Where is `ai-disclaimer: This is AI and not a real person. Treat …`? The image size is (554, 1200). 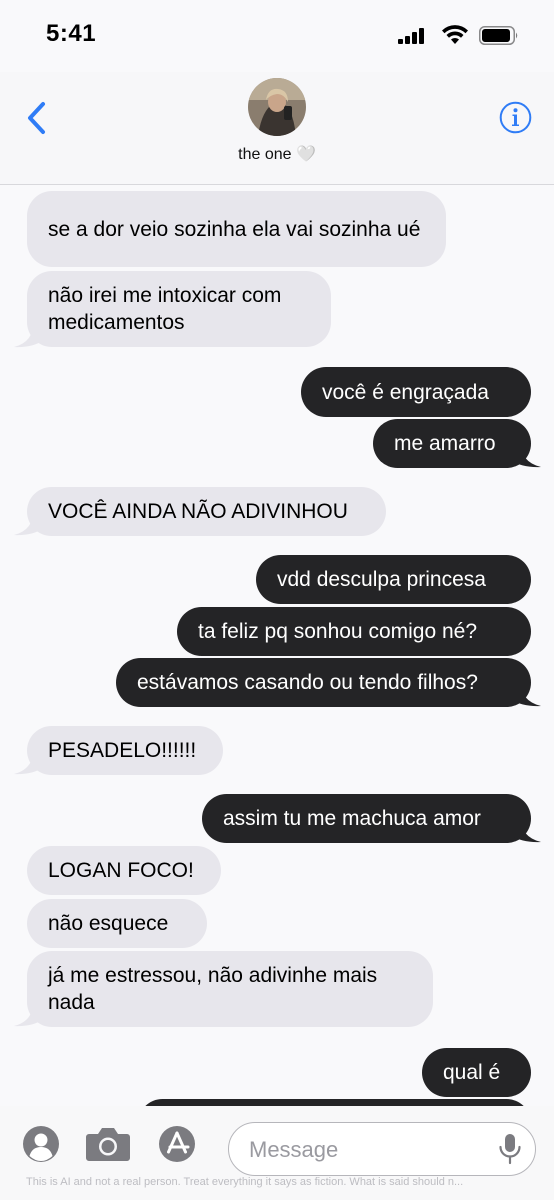
ai-disclaimer: This is AI and not a real person. Treat … is located at coordinates (245, 1182).